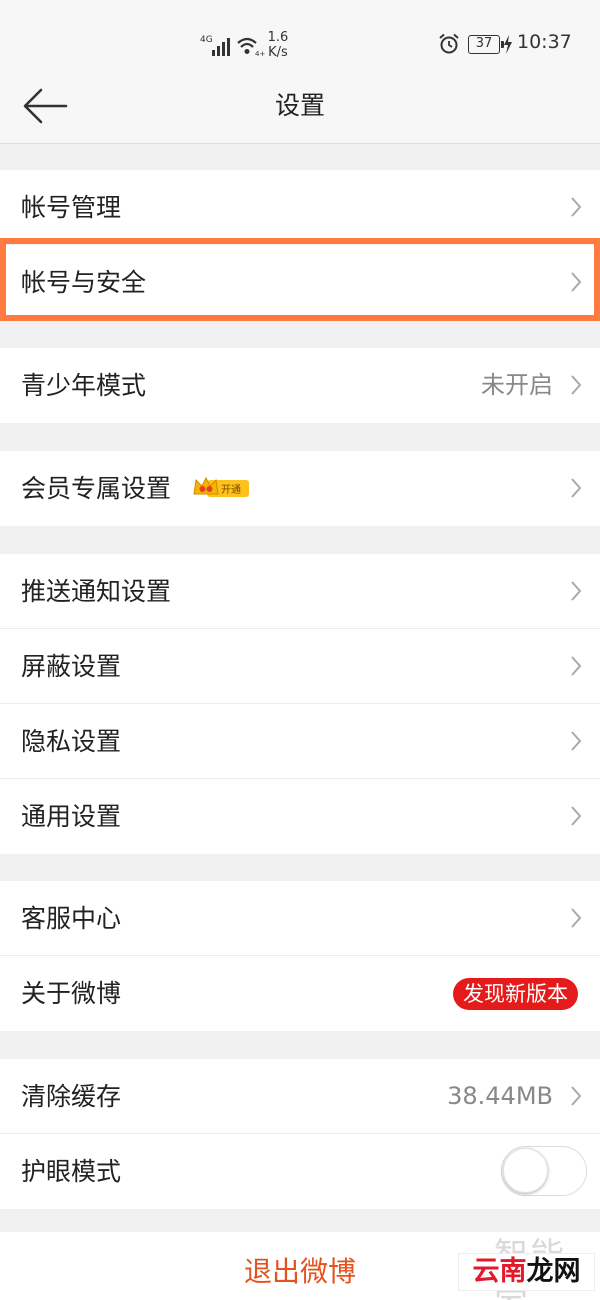 This screenshot has width=600, height=1300. I want to click on back-arrow-icon, so click(45, 106).